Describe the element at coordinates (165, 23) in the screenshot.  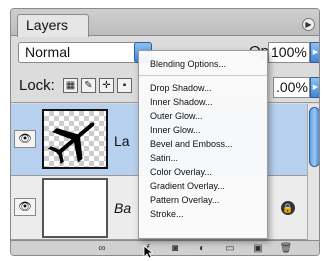
I see `panel-tab-bar: Layers ▶` at that location.